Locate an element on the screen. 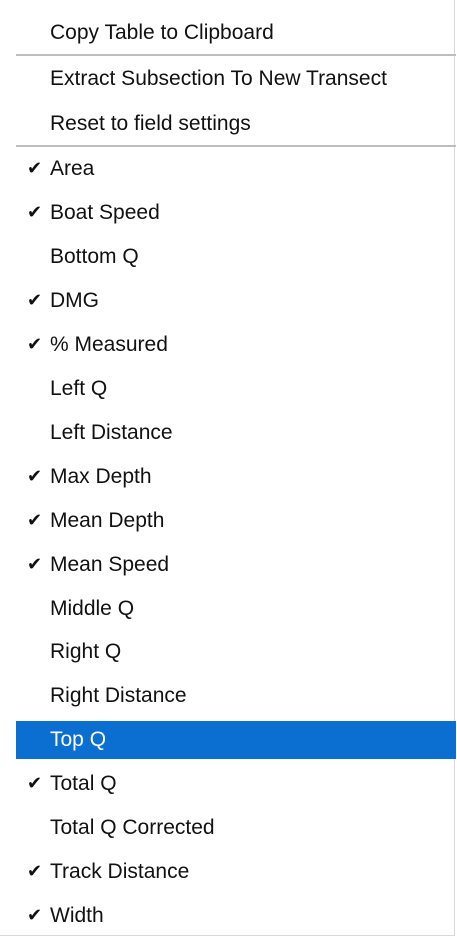 This screenshot has height=938, width=457. menu-item-middle-q: Middle Q is located at coordinates (236, 609).